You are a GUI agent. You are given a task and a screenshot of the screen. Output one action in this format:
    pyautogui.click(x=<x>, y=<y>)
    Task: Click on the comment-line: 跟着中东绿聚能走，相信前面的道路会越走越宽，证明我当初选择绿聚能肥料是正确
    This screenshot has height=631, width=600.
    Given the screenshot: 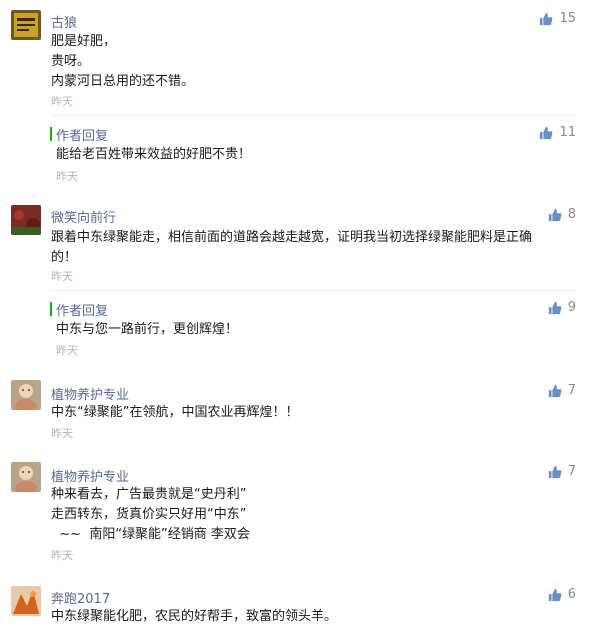 What is the action you would take?
    pyautogui.click(x=292, y=237)
    